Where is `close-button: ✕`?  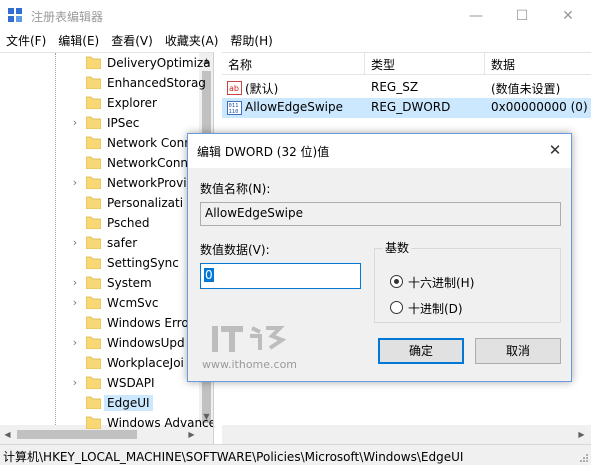
close-button: ✕ is located at coordinates (568, 15).